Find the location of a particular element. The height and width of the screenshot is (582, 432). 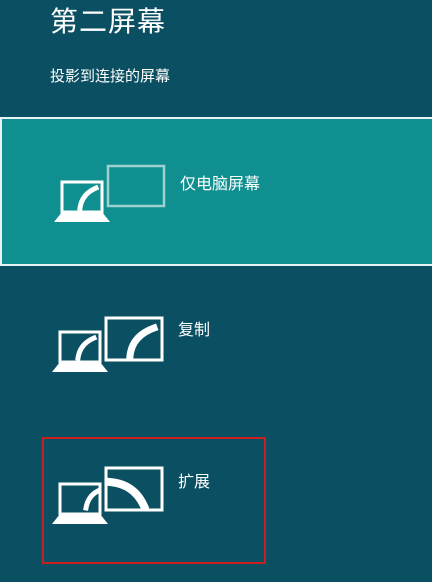

option-label: 扩展 is located at coordinates (194, 481).